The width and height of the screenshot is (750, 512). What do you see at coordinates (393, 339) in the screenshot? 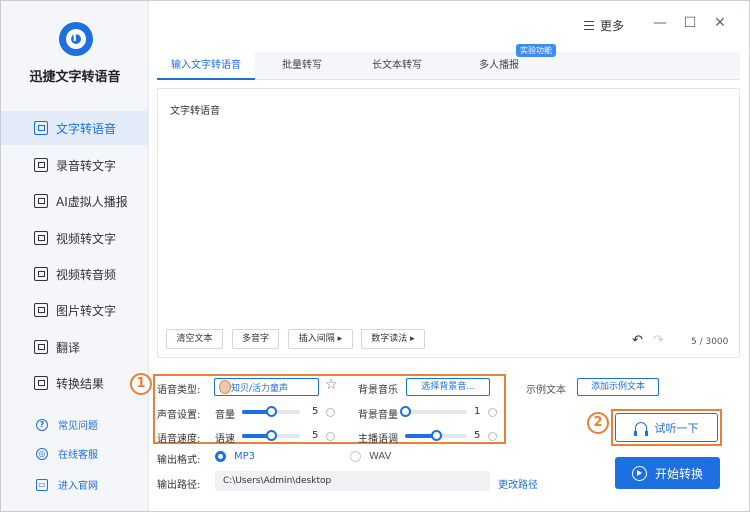
I see `number-reading-button: 数字读法 ▸` at bounding box center [393, 339].